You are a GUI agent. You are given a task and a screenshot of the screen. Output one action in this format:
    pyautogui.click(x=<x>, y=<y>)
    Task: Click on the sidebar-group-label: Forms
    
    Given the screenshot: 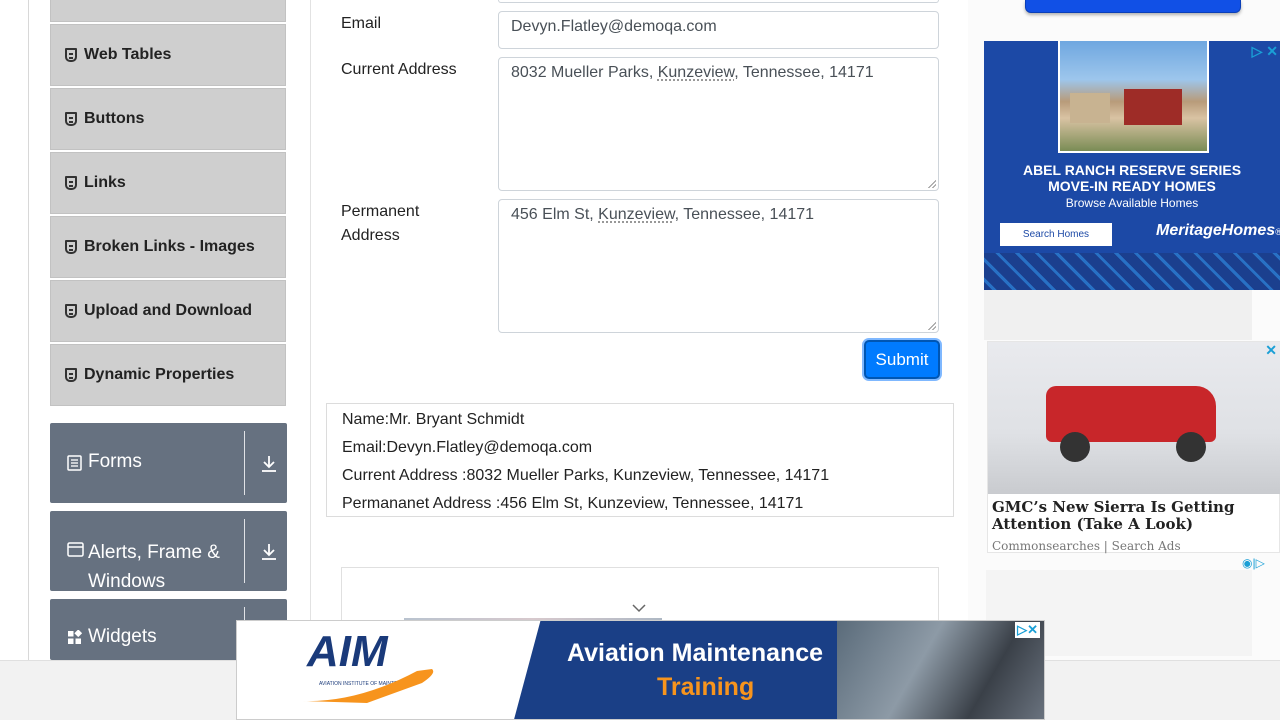 What is the action you would take?
    pyautogui.click(x=115, y=461)
    